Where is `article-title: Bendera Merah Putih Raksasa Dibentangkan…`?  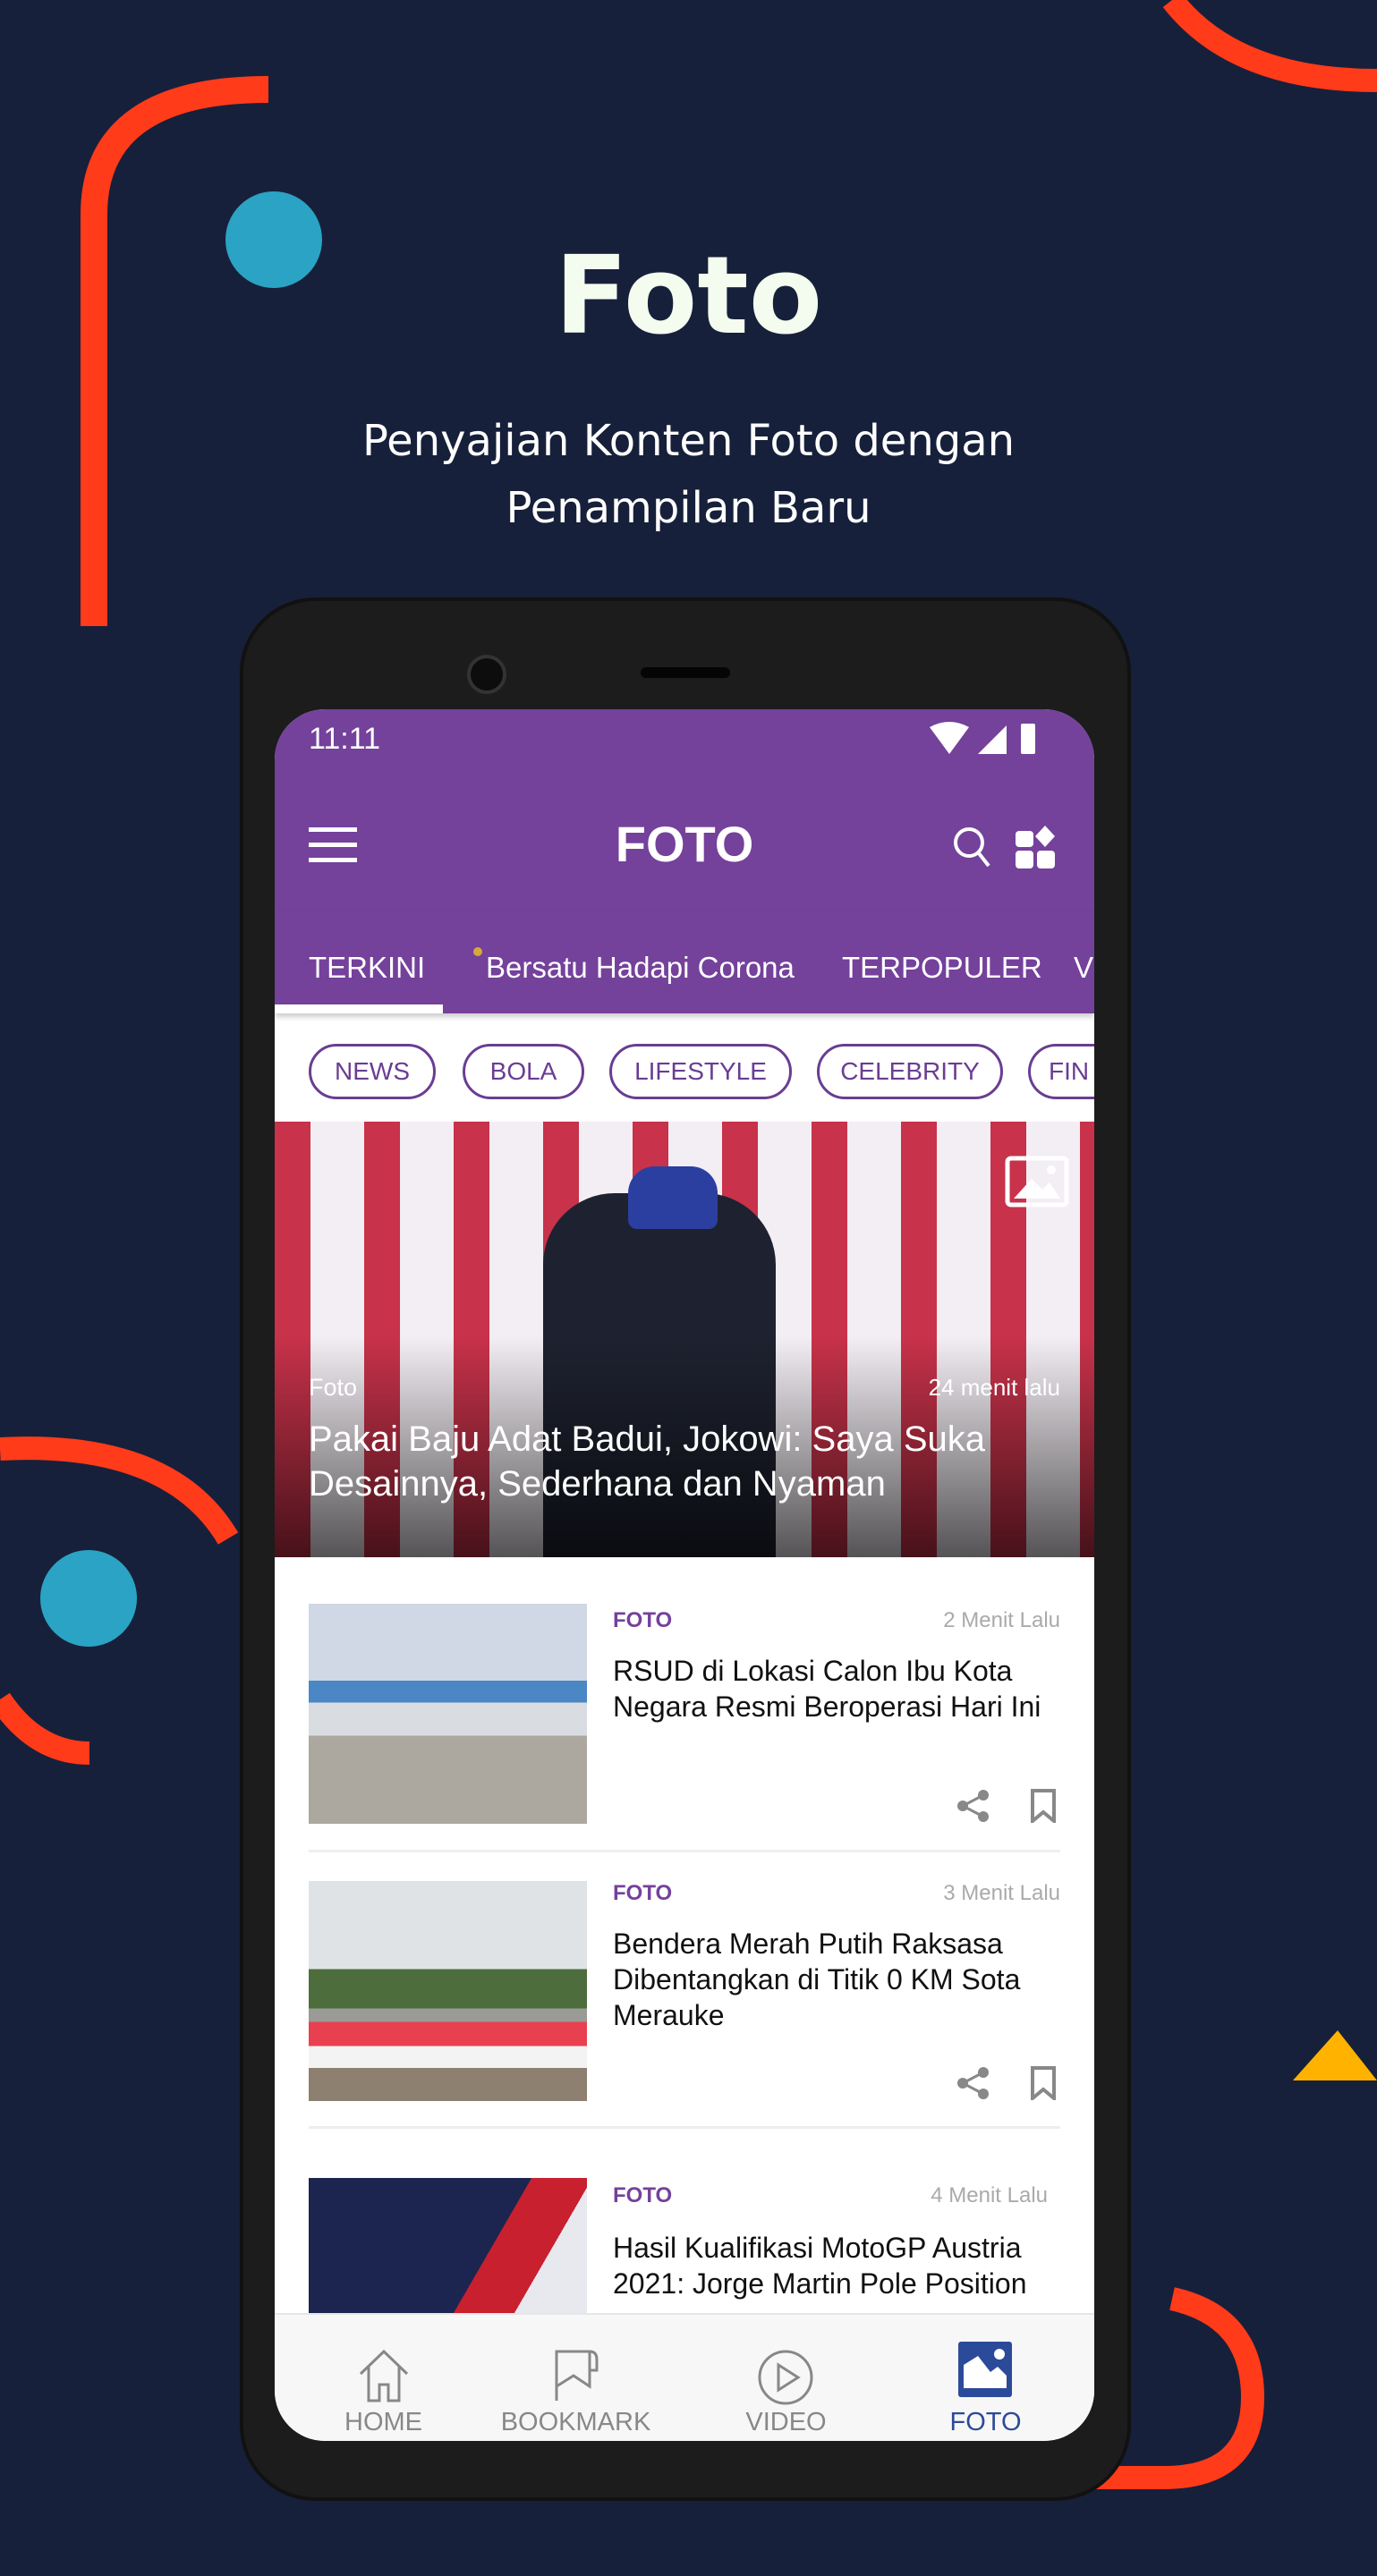 article-title: Bendera Merah Putih Raksasa Dibentangkan… is located at coordinates (836, 1979).